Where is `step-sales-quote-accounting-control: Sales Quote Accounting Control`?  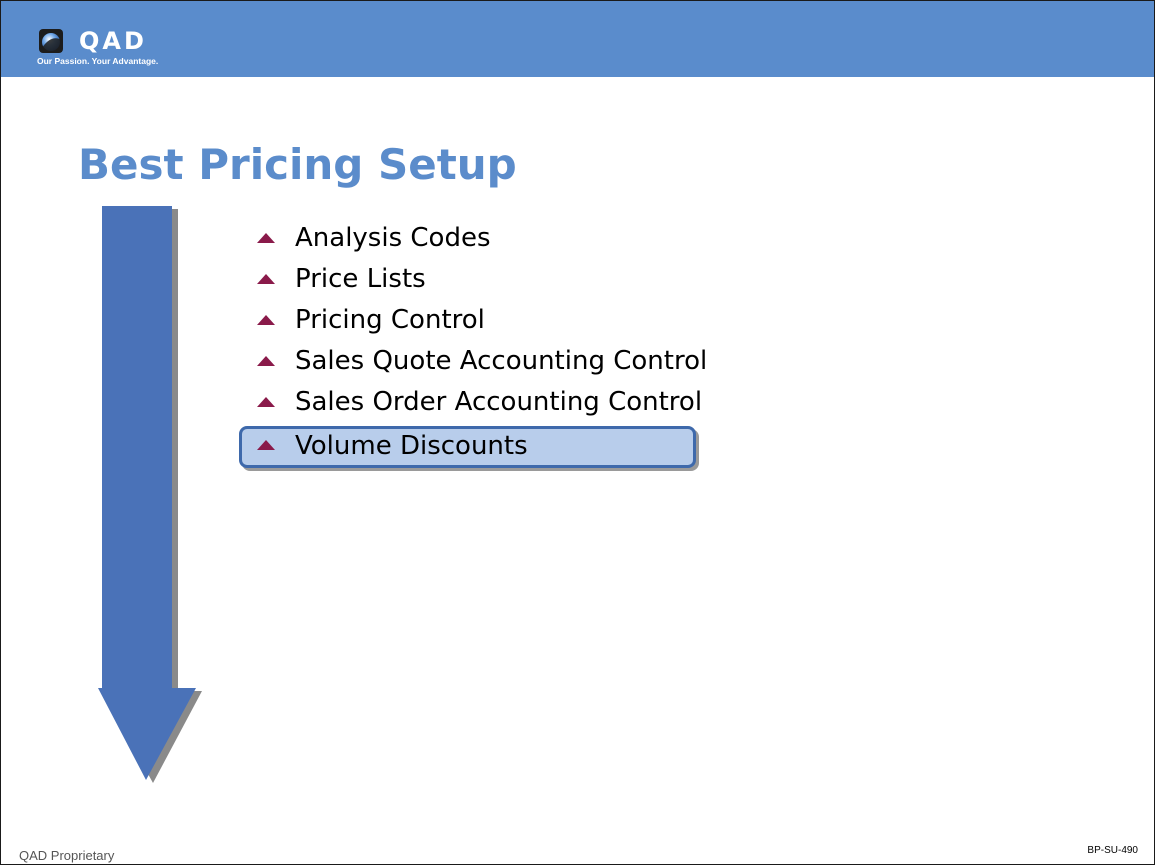 step-sales-quote-accounting-control: Sales Quote Accounting Control is located at coordinates (473, 362).